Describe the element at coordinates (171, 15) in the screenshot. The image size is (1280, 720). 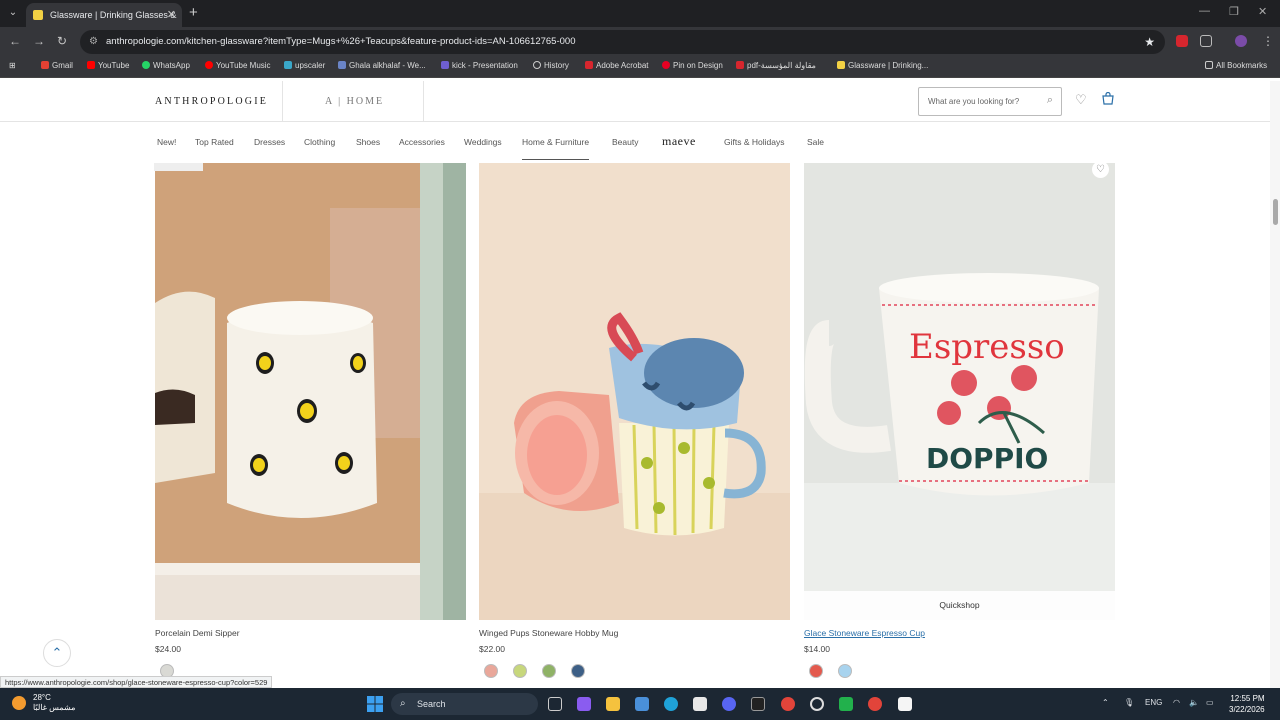
I see `close-tab-icon: ✕` at that location.